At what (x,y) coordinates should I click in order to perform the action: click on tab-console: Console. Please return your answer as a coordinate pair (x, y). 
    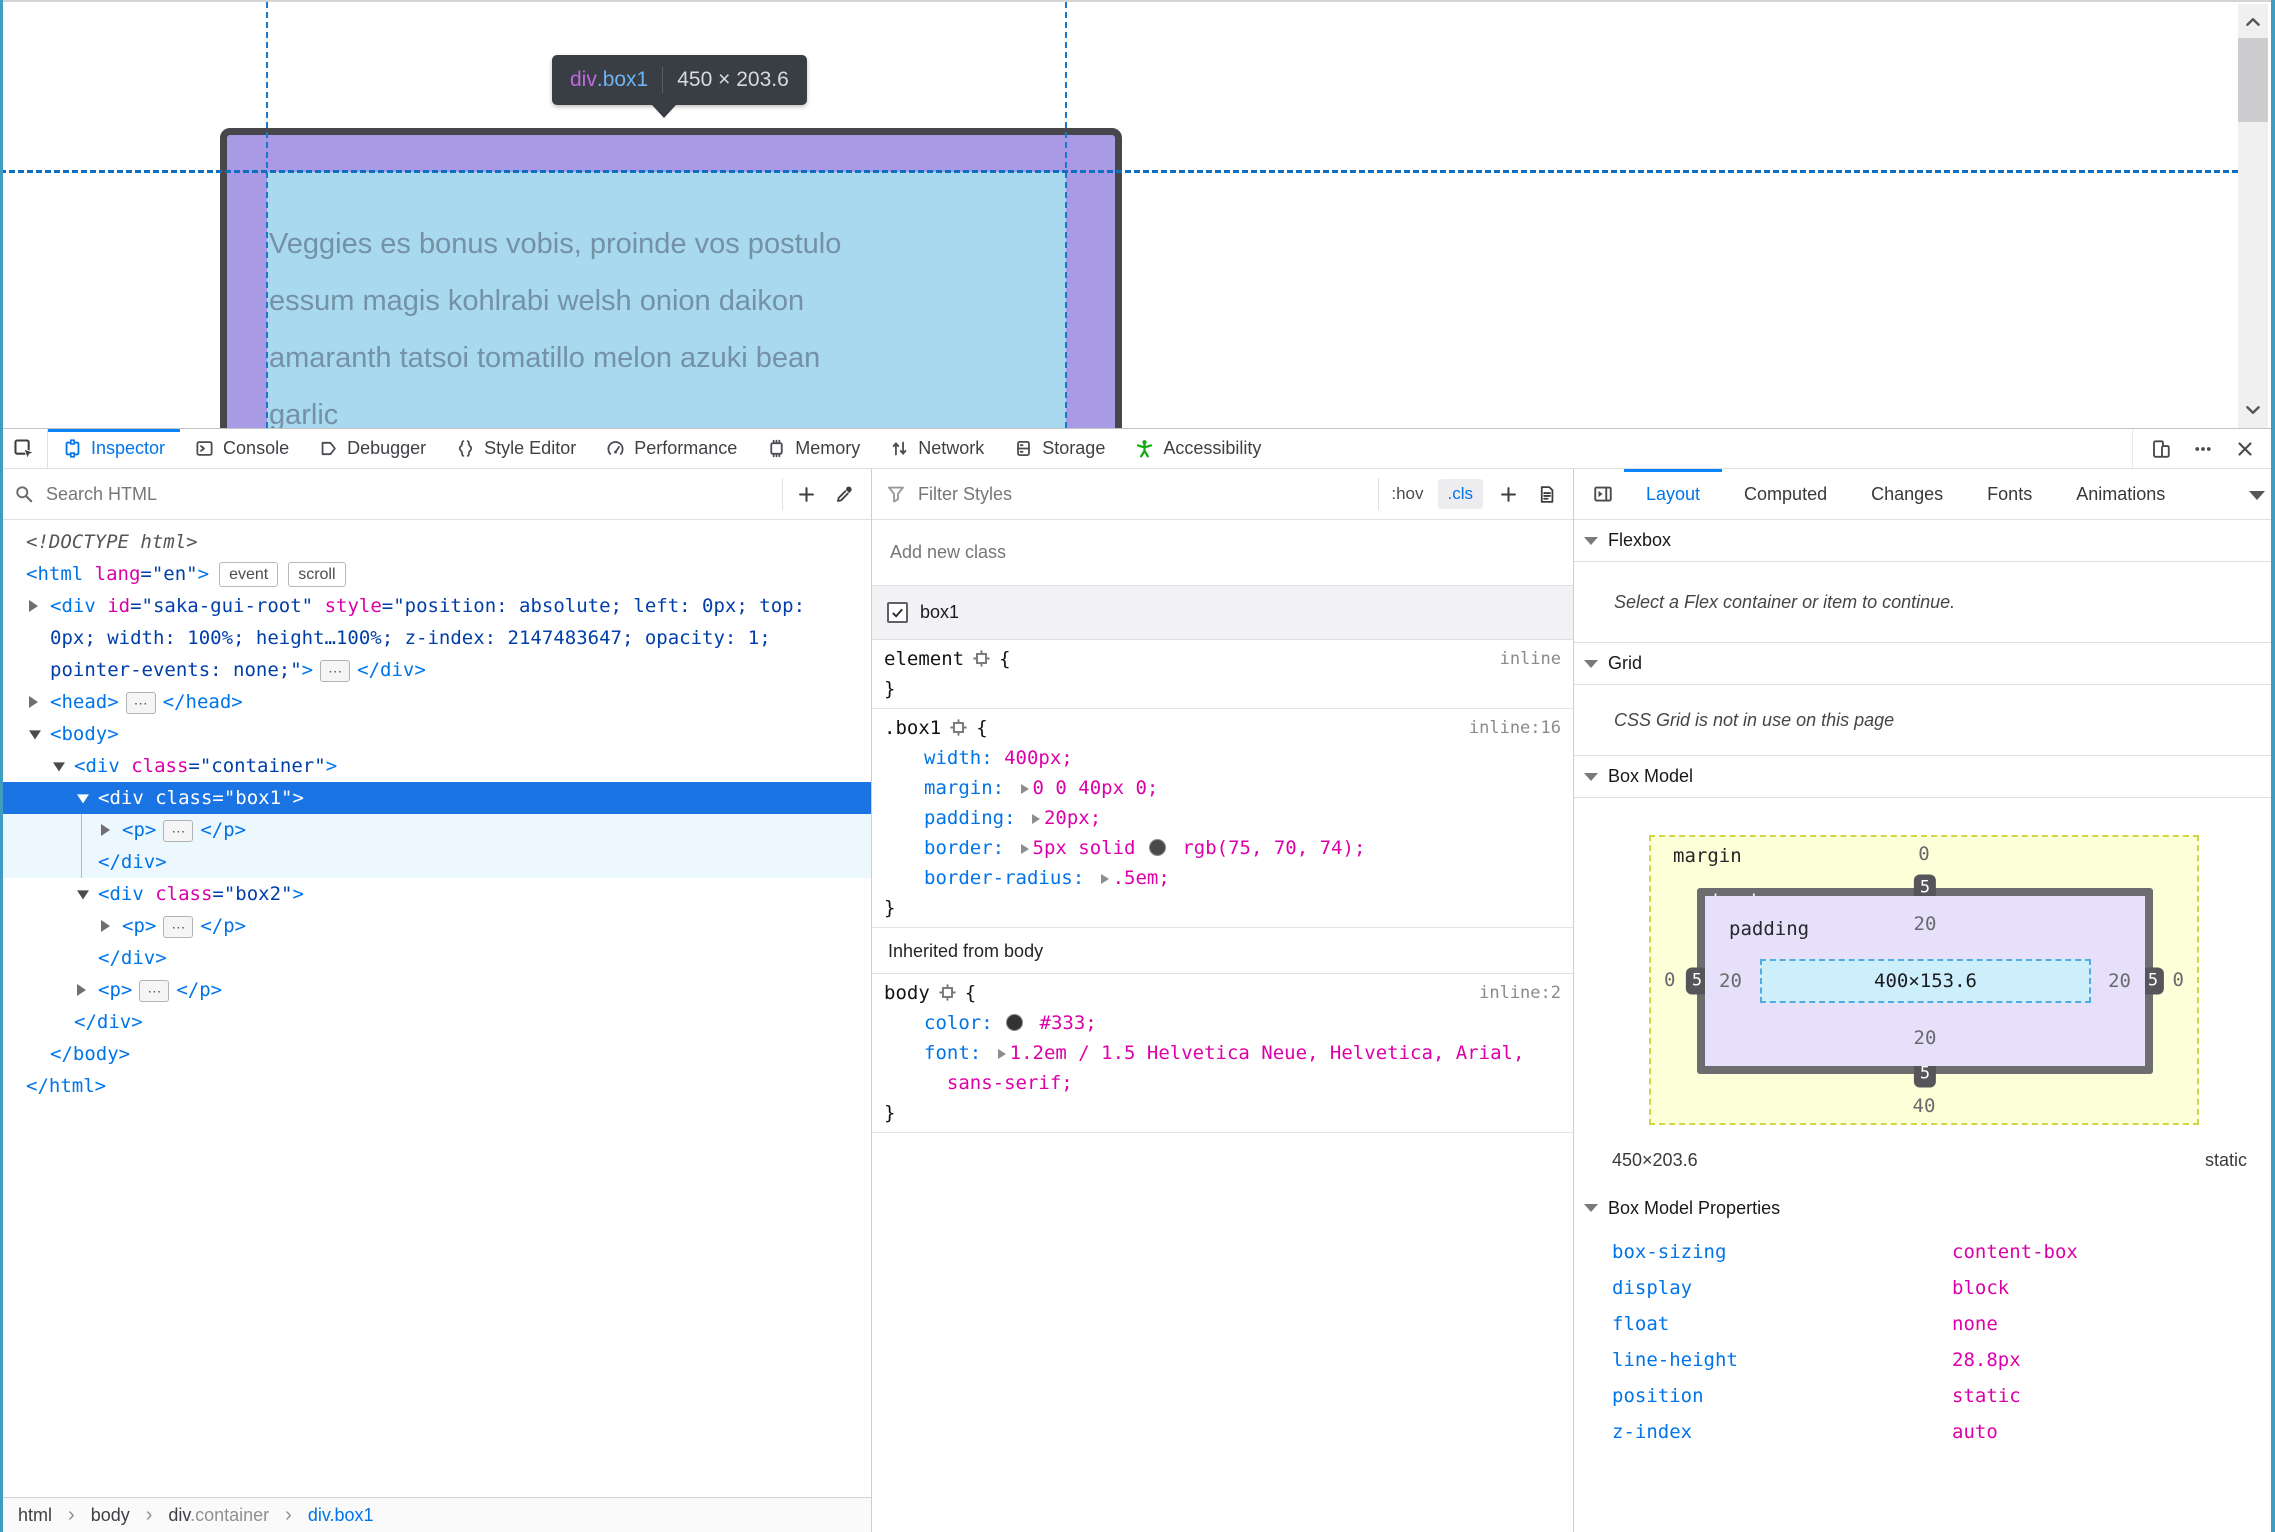
    Looking at the image, I should click on (242, 448).